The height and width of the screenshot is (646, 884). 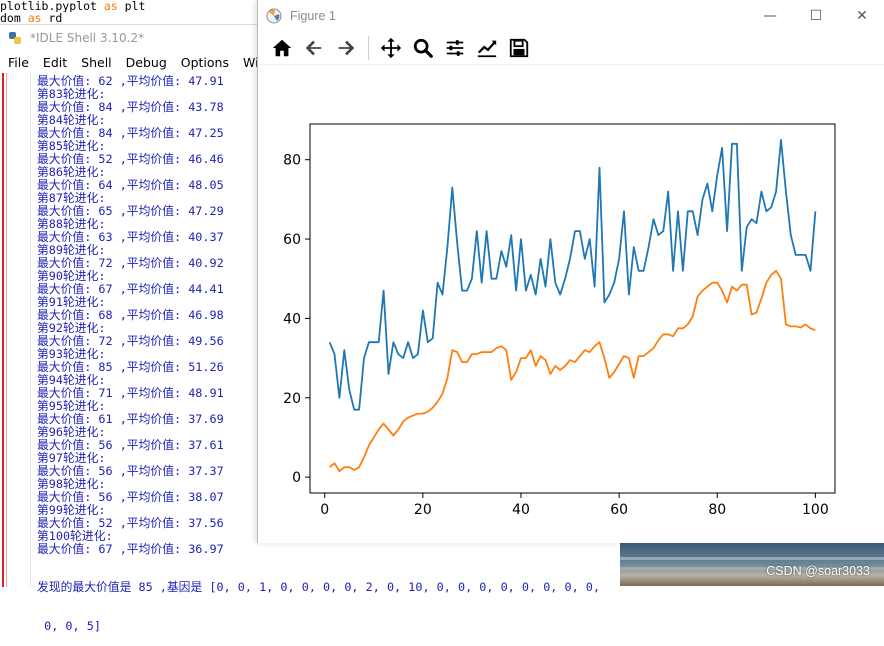 I want to click on idle-titlebar: *IDLE Shell 3.10.2*, so click(x=131, y=38).